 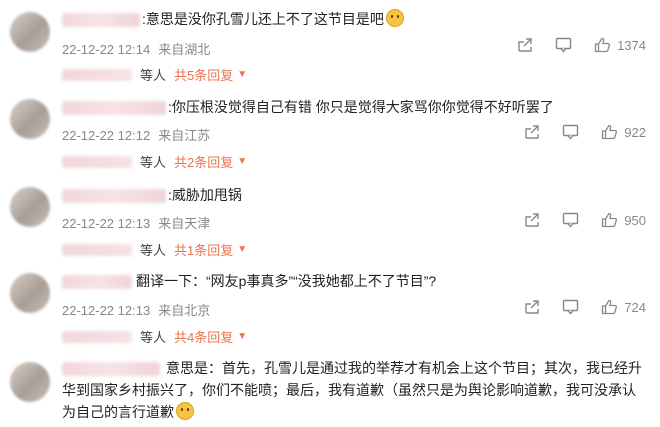 What do you see at coordinates (204, 75) in the screenshot?
I see `reply-count: 共5条回复` at bounding box center [204, 75].